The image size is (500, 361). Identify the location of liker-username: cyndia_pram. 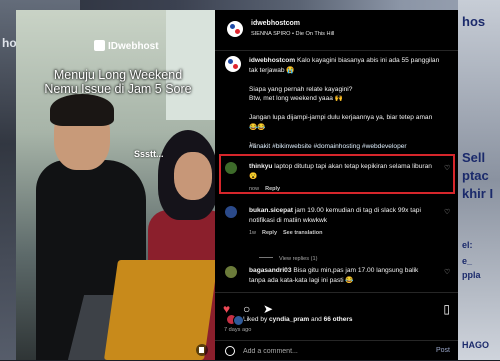
(289, 319).